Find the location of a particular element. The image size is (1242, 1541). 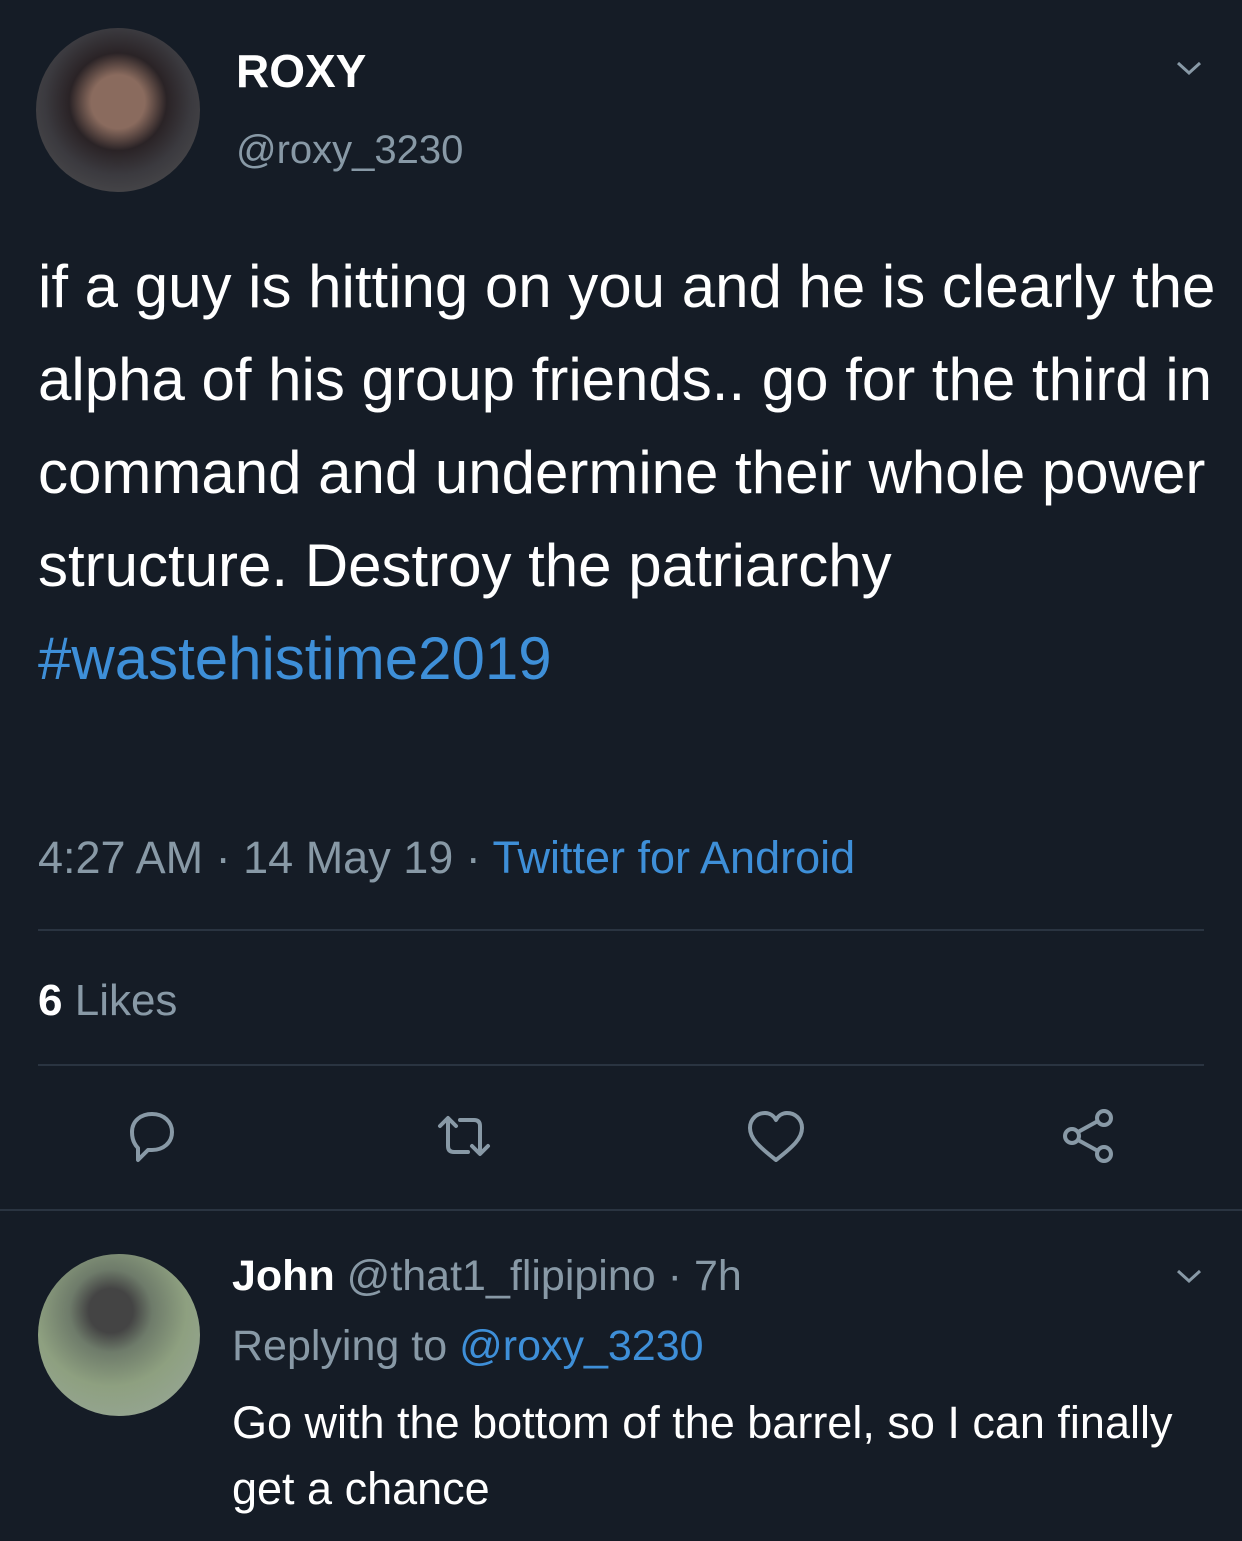

likes-label: Likes is located at coordinates (126, 1000).